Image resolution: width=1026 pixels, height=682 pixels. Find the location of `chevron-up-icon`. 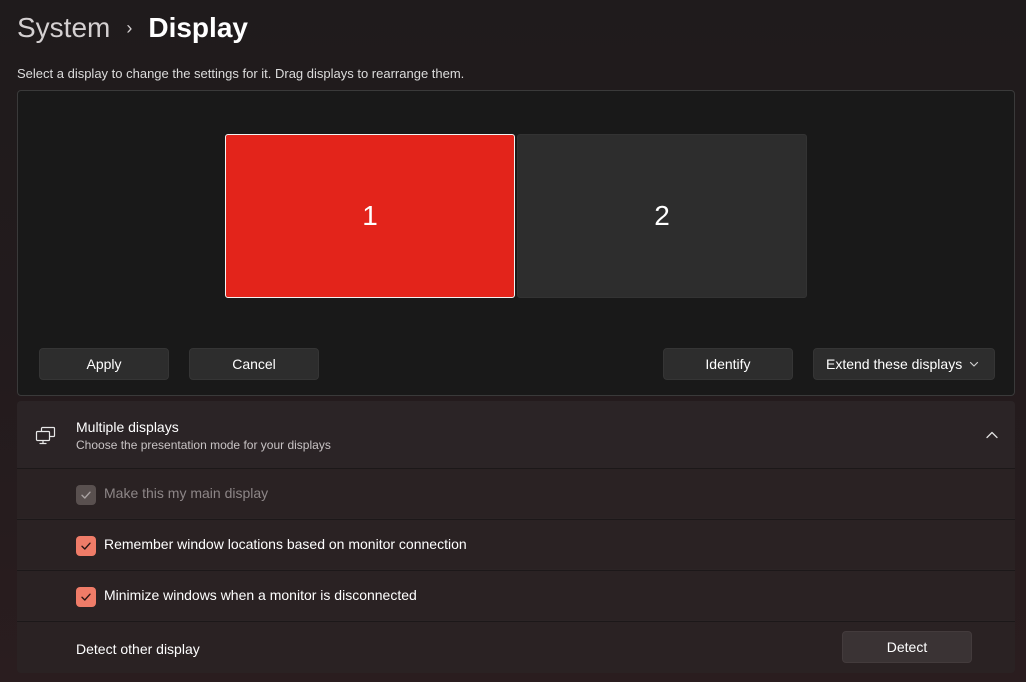

chevron-up-icon is located at coordinates (992, 435).